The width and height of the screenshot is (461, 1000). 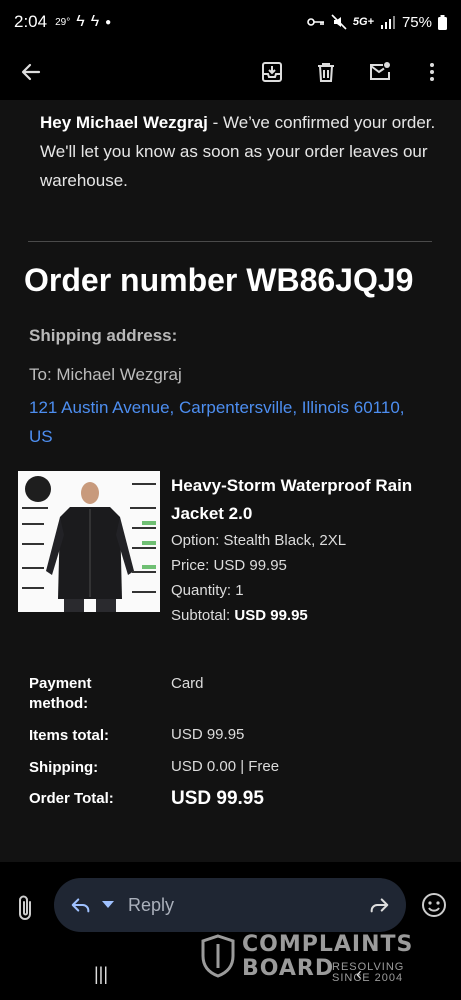 I want to click on battery-icon, so click(x=442, y=22).